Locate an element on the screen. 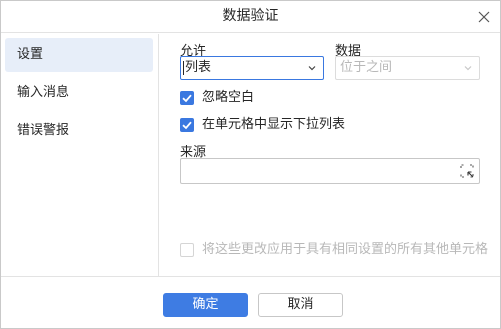 This screenshot has height=329, width=501. cancel-button: 取消 is located at coordinates (300, 305).